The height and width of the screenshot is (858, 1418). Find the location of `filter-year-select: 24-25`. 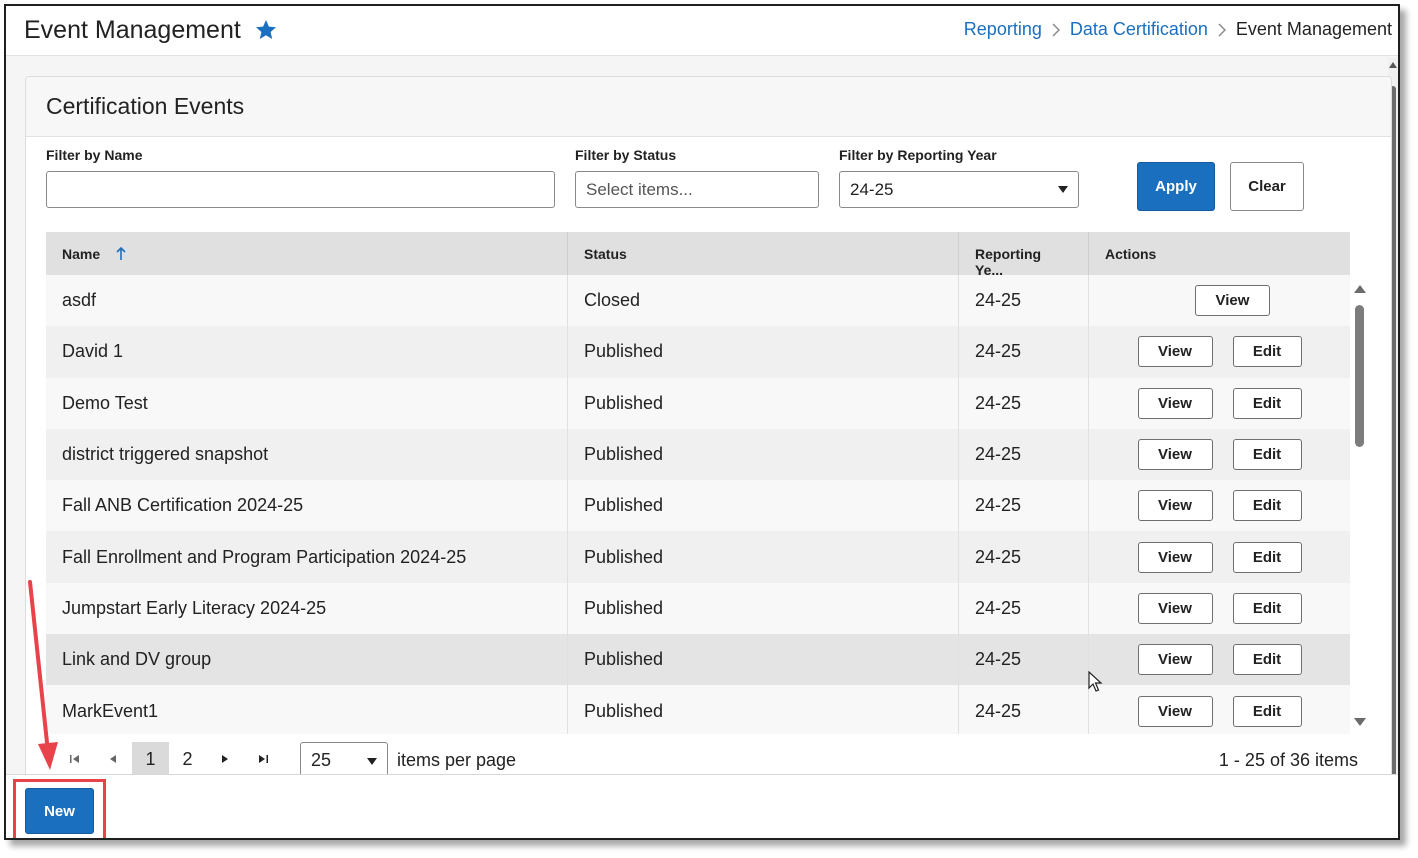

filter-year-select: 24-25 is located at coordinates (959, 189).